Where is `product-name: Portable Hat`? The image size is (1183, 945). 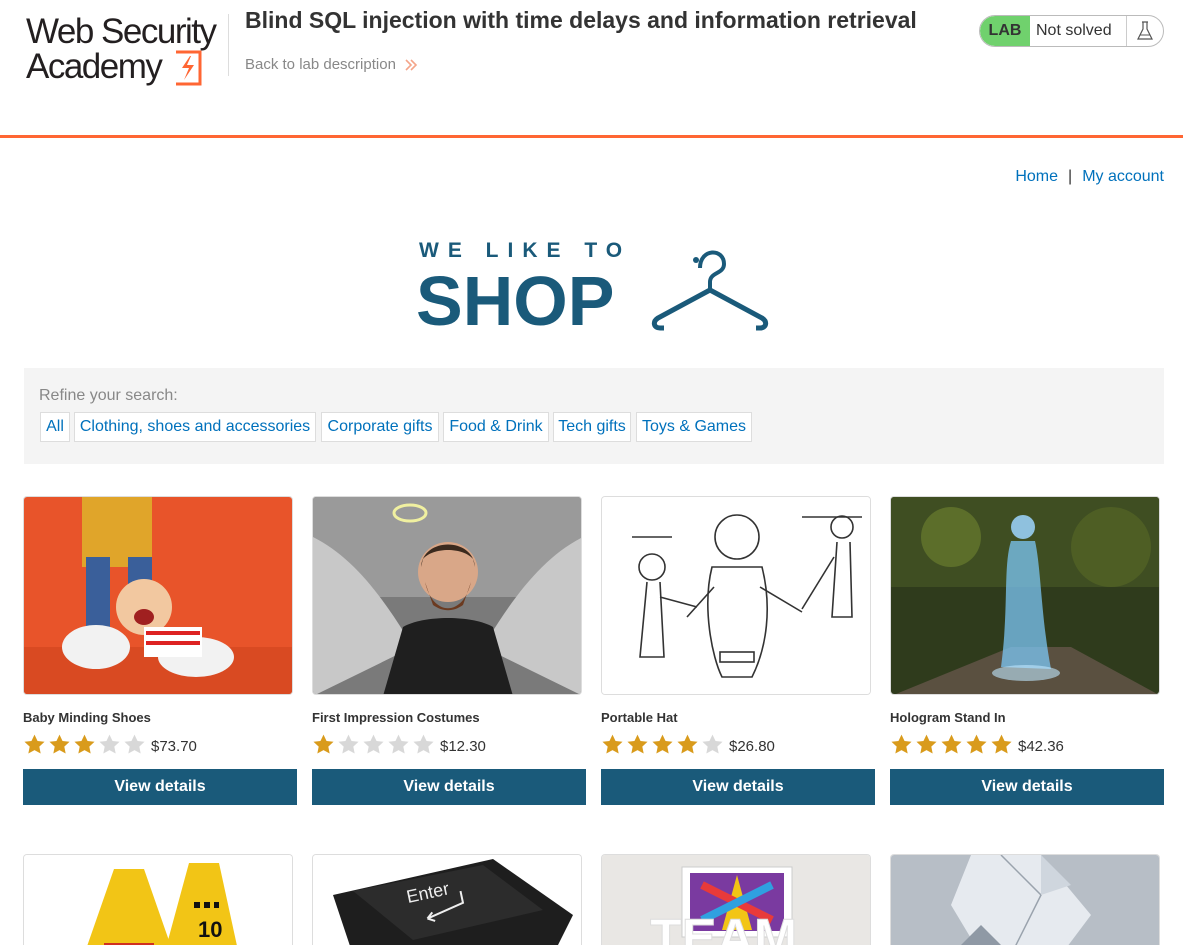 product-name: Portable Hat is located at coordinates (639, 717).